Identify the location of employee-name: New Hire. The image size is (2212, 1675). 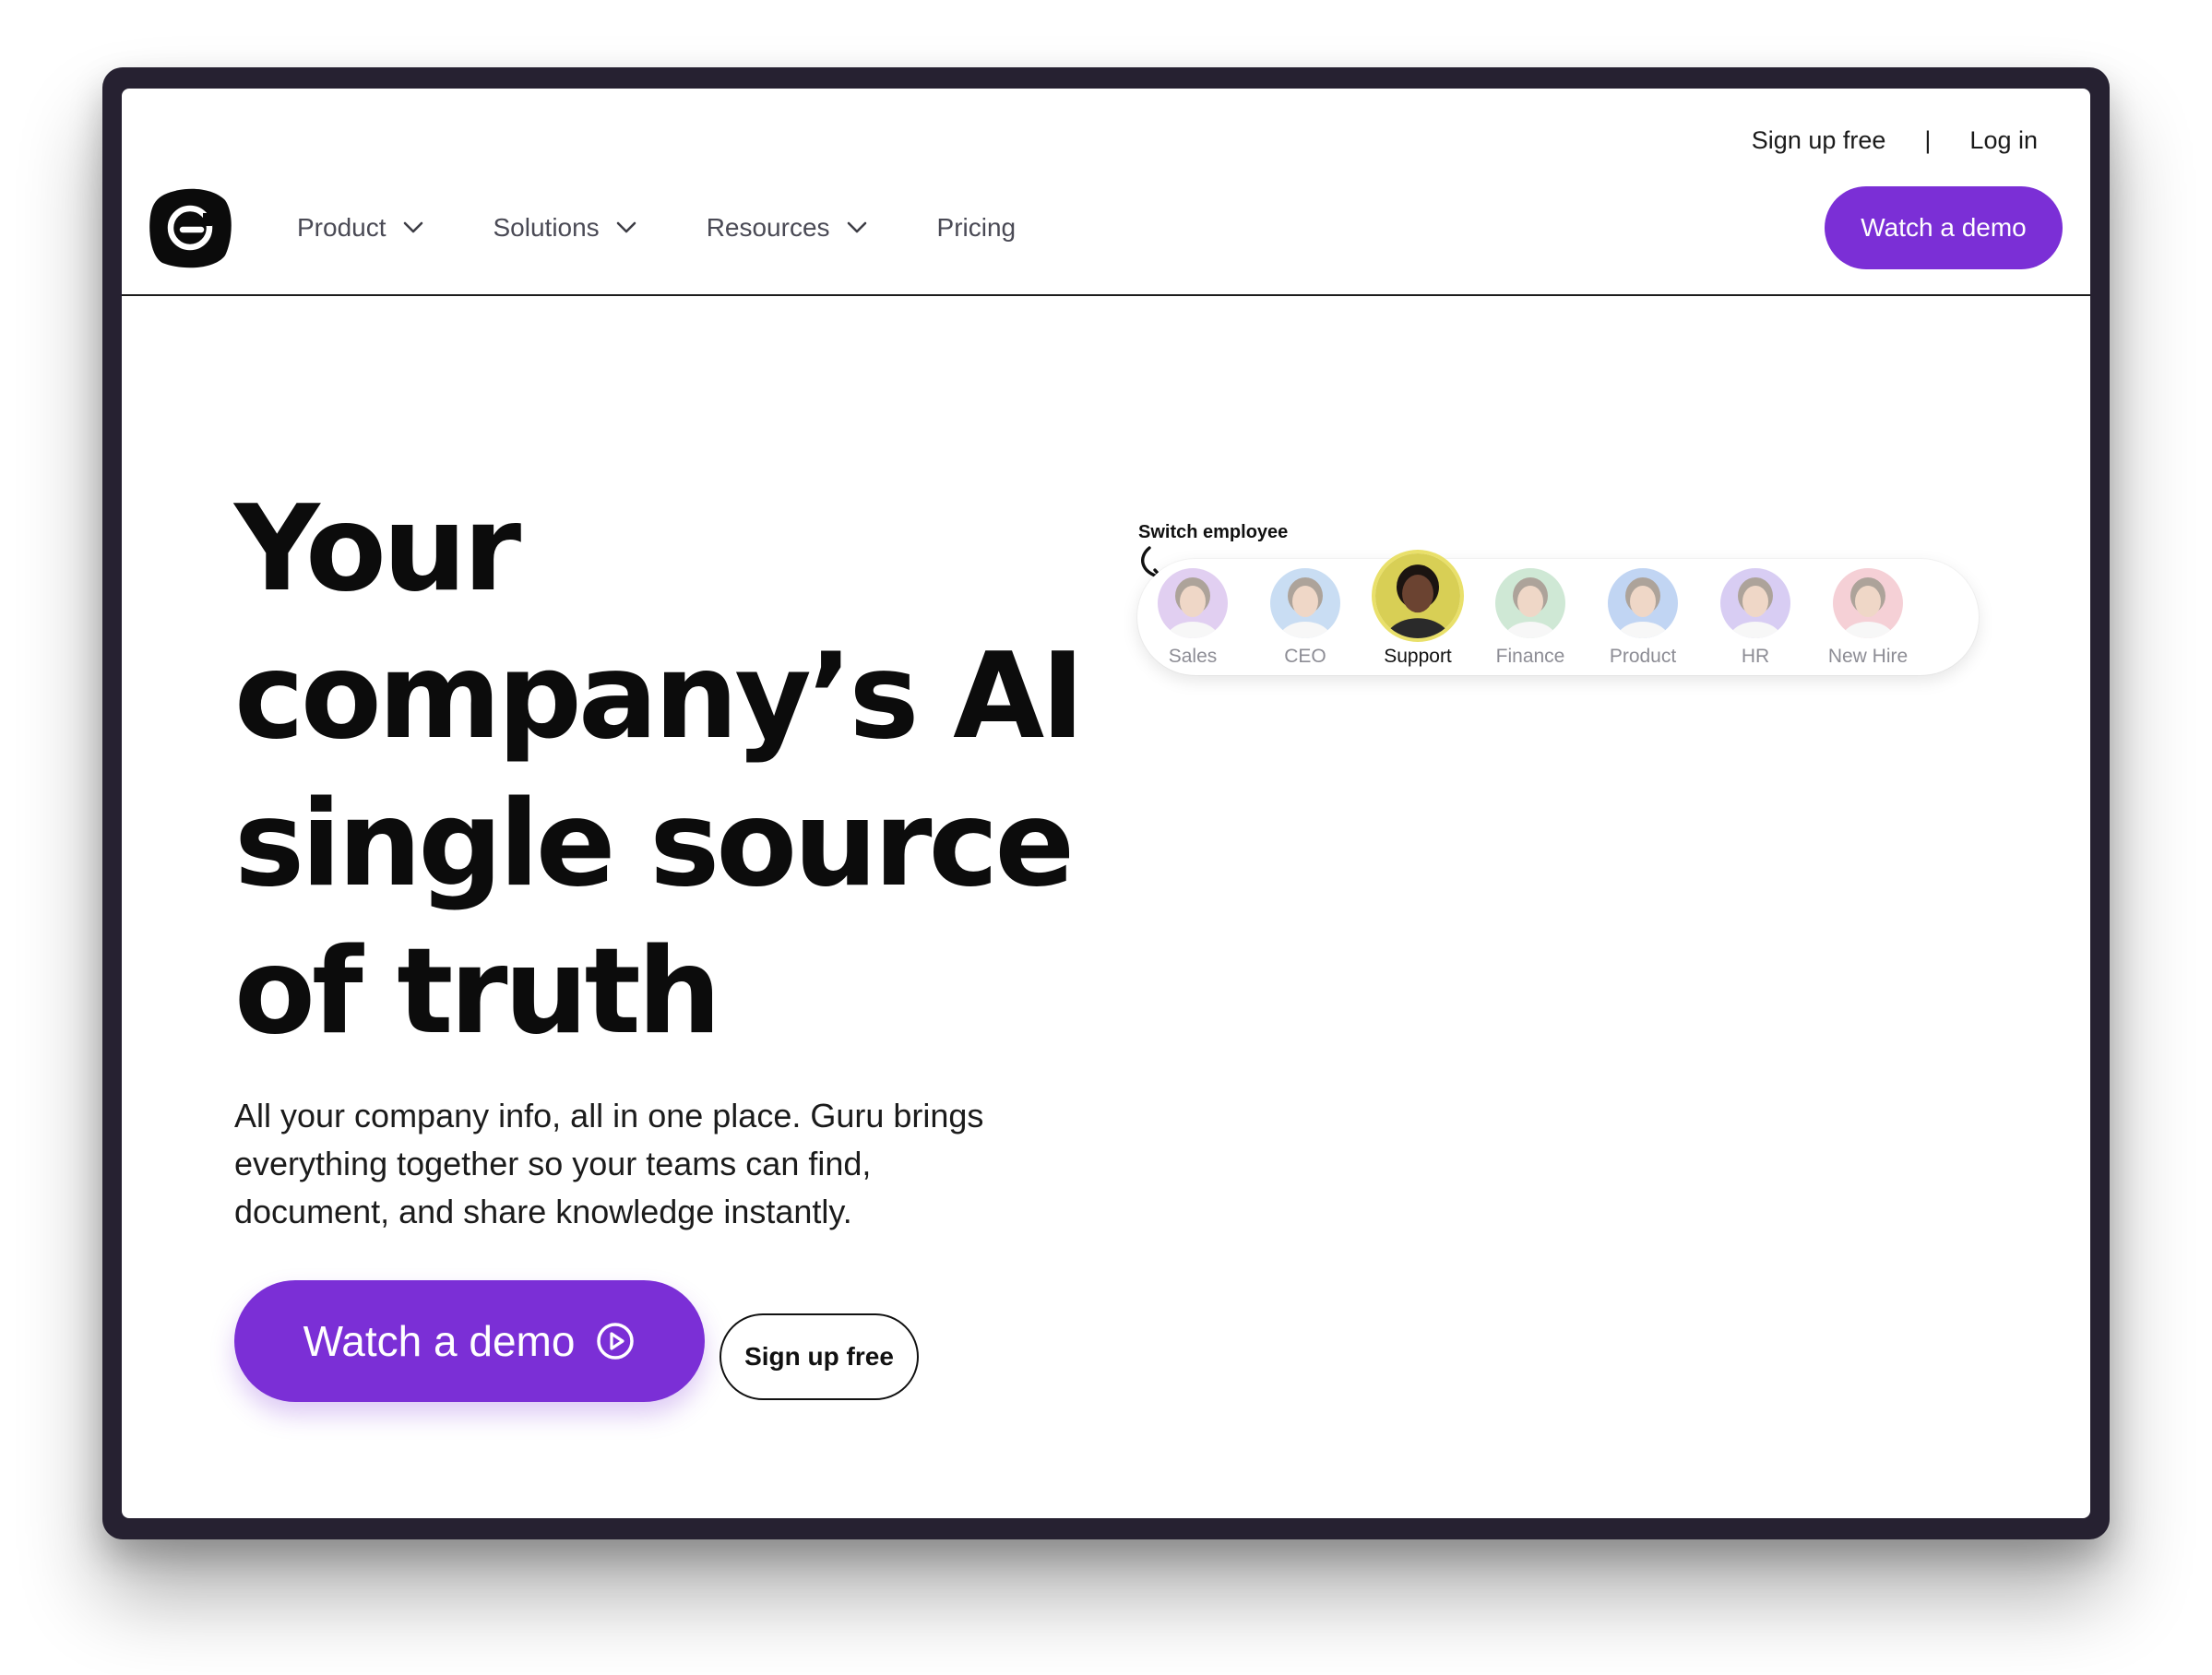
(1868, 656).